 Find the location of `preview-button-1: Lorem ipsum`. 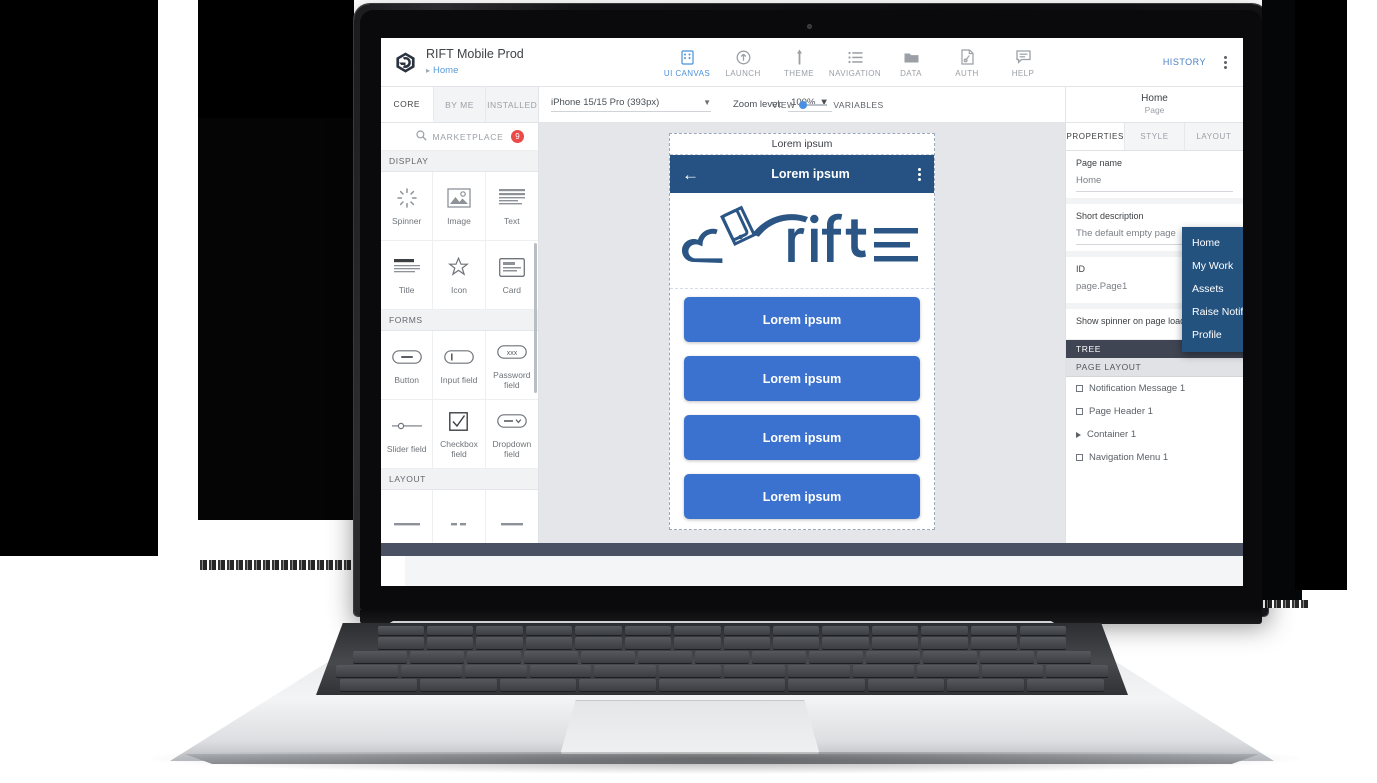

preview-button-1: Lorem ipsum is located at coordinates (802, 319).